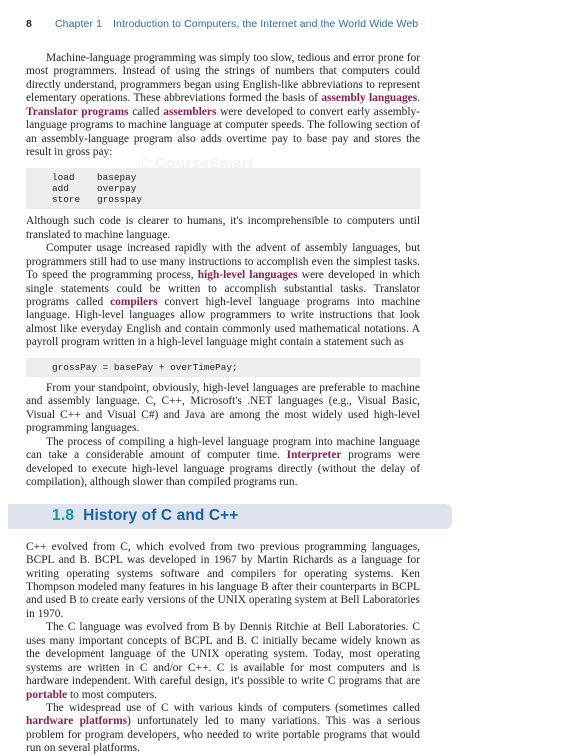 The height and width of the screenshot is (756, 566). I want to click on code-operand: grosspay, so click(120, 200).